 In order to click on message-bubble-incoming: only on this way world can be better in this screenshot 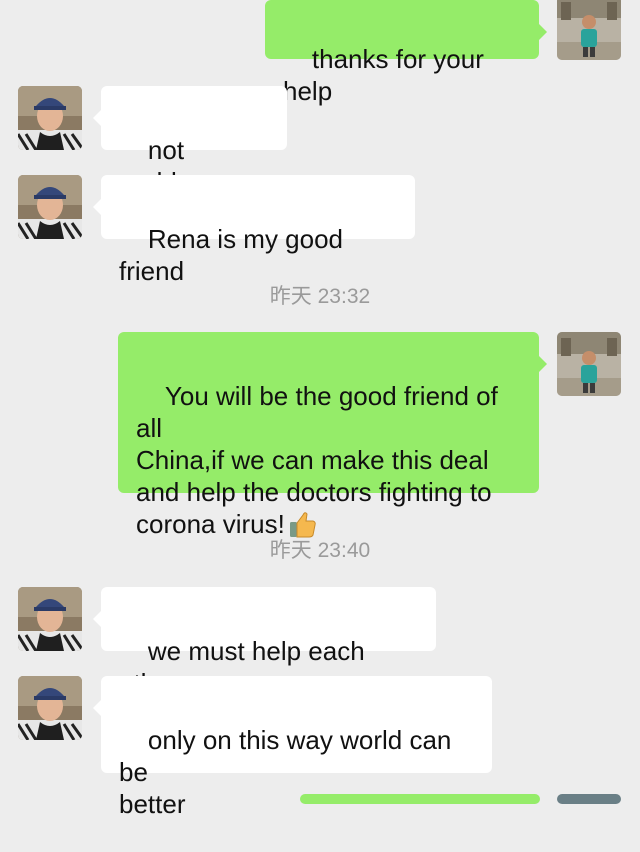, I will do `click(292, 747)`.